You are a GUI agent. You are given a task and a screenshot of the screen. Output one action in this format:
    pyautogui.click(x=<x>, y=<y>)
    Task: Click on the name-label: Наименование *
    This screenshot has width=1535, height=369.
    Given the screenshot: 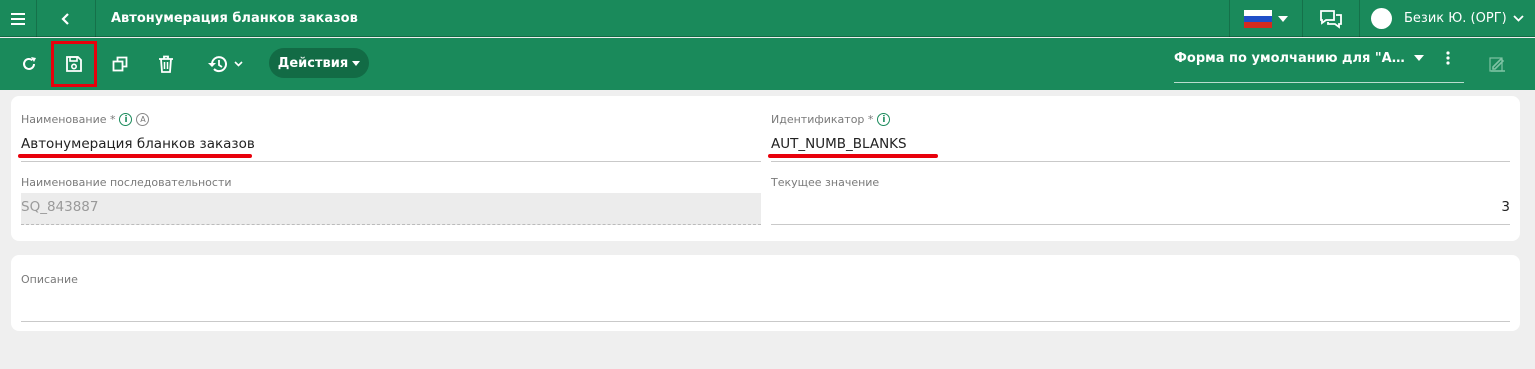 What is the action you would take?
    pyautogui.click(x=68, y=119)
    